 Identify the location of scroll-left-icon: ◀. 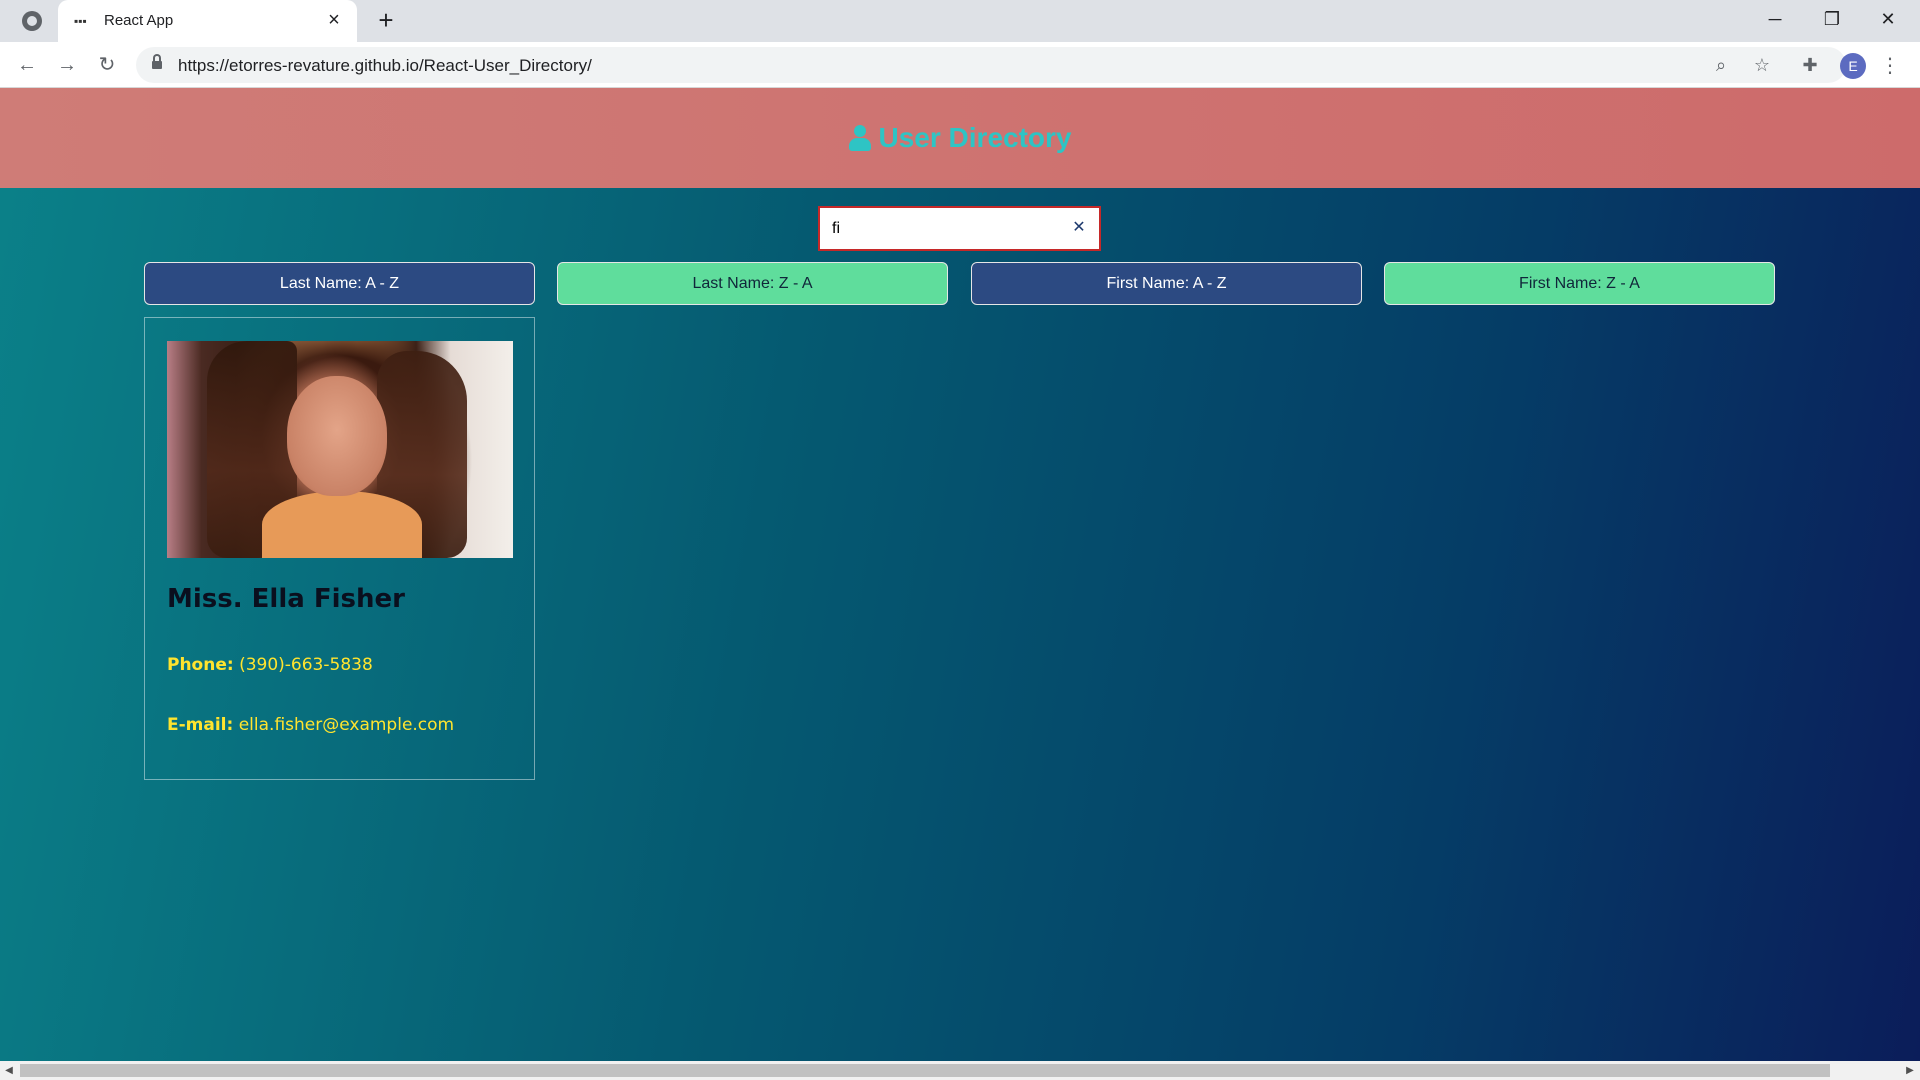
(9, 1070).